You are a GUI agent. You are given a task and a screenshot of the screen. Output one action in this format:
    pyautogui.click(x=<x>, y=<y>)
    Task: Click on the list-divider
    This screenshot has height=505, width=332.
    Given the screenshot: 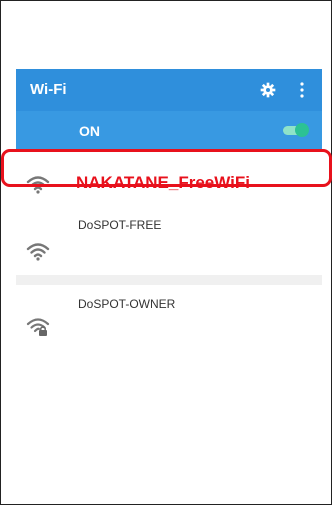 What is the action you would take?
    pyautogui.click(x=169, y=280)
    